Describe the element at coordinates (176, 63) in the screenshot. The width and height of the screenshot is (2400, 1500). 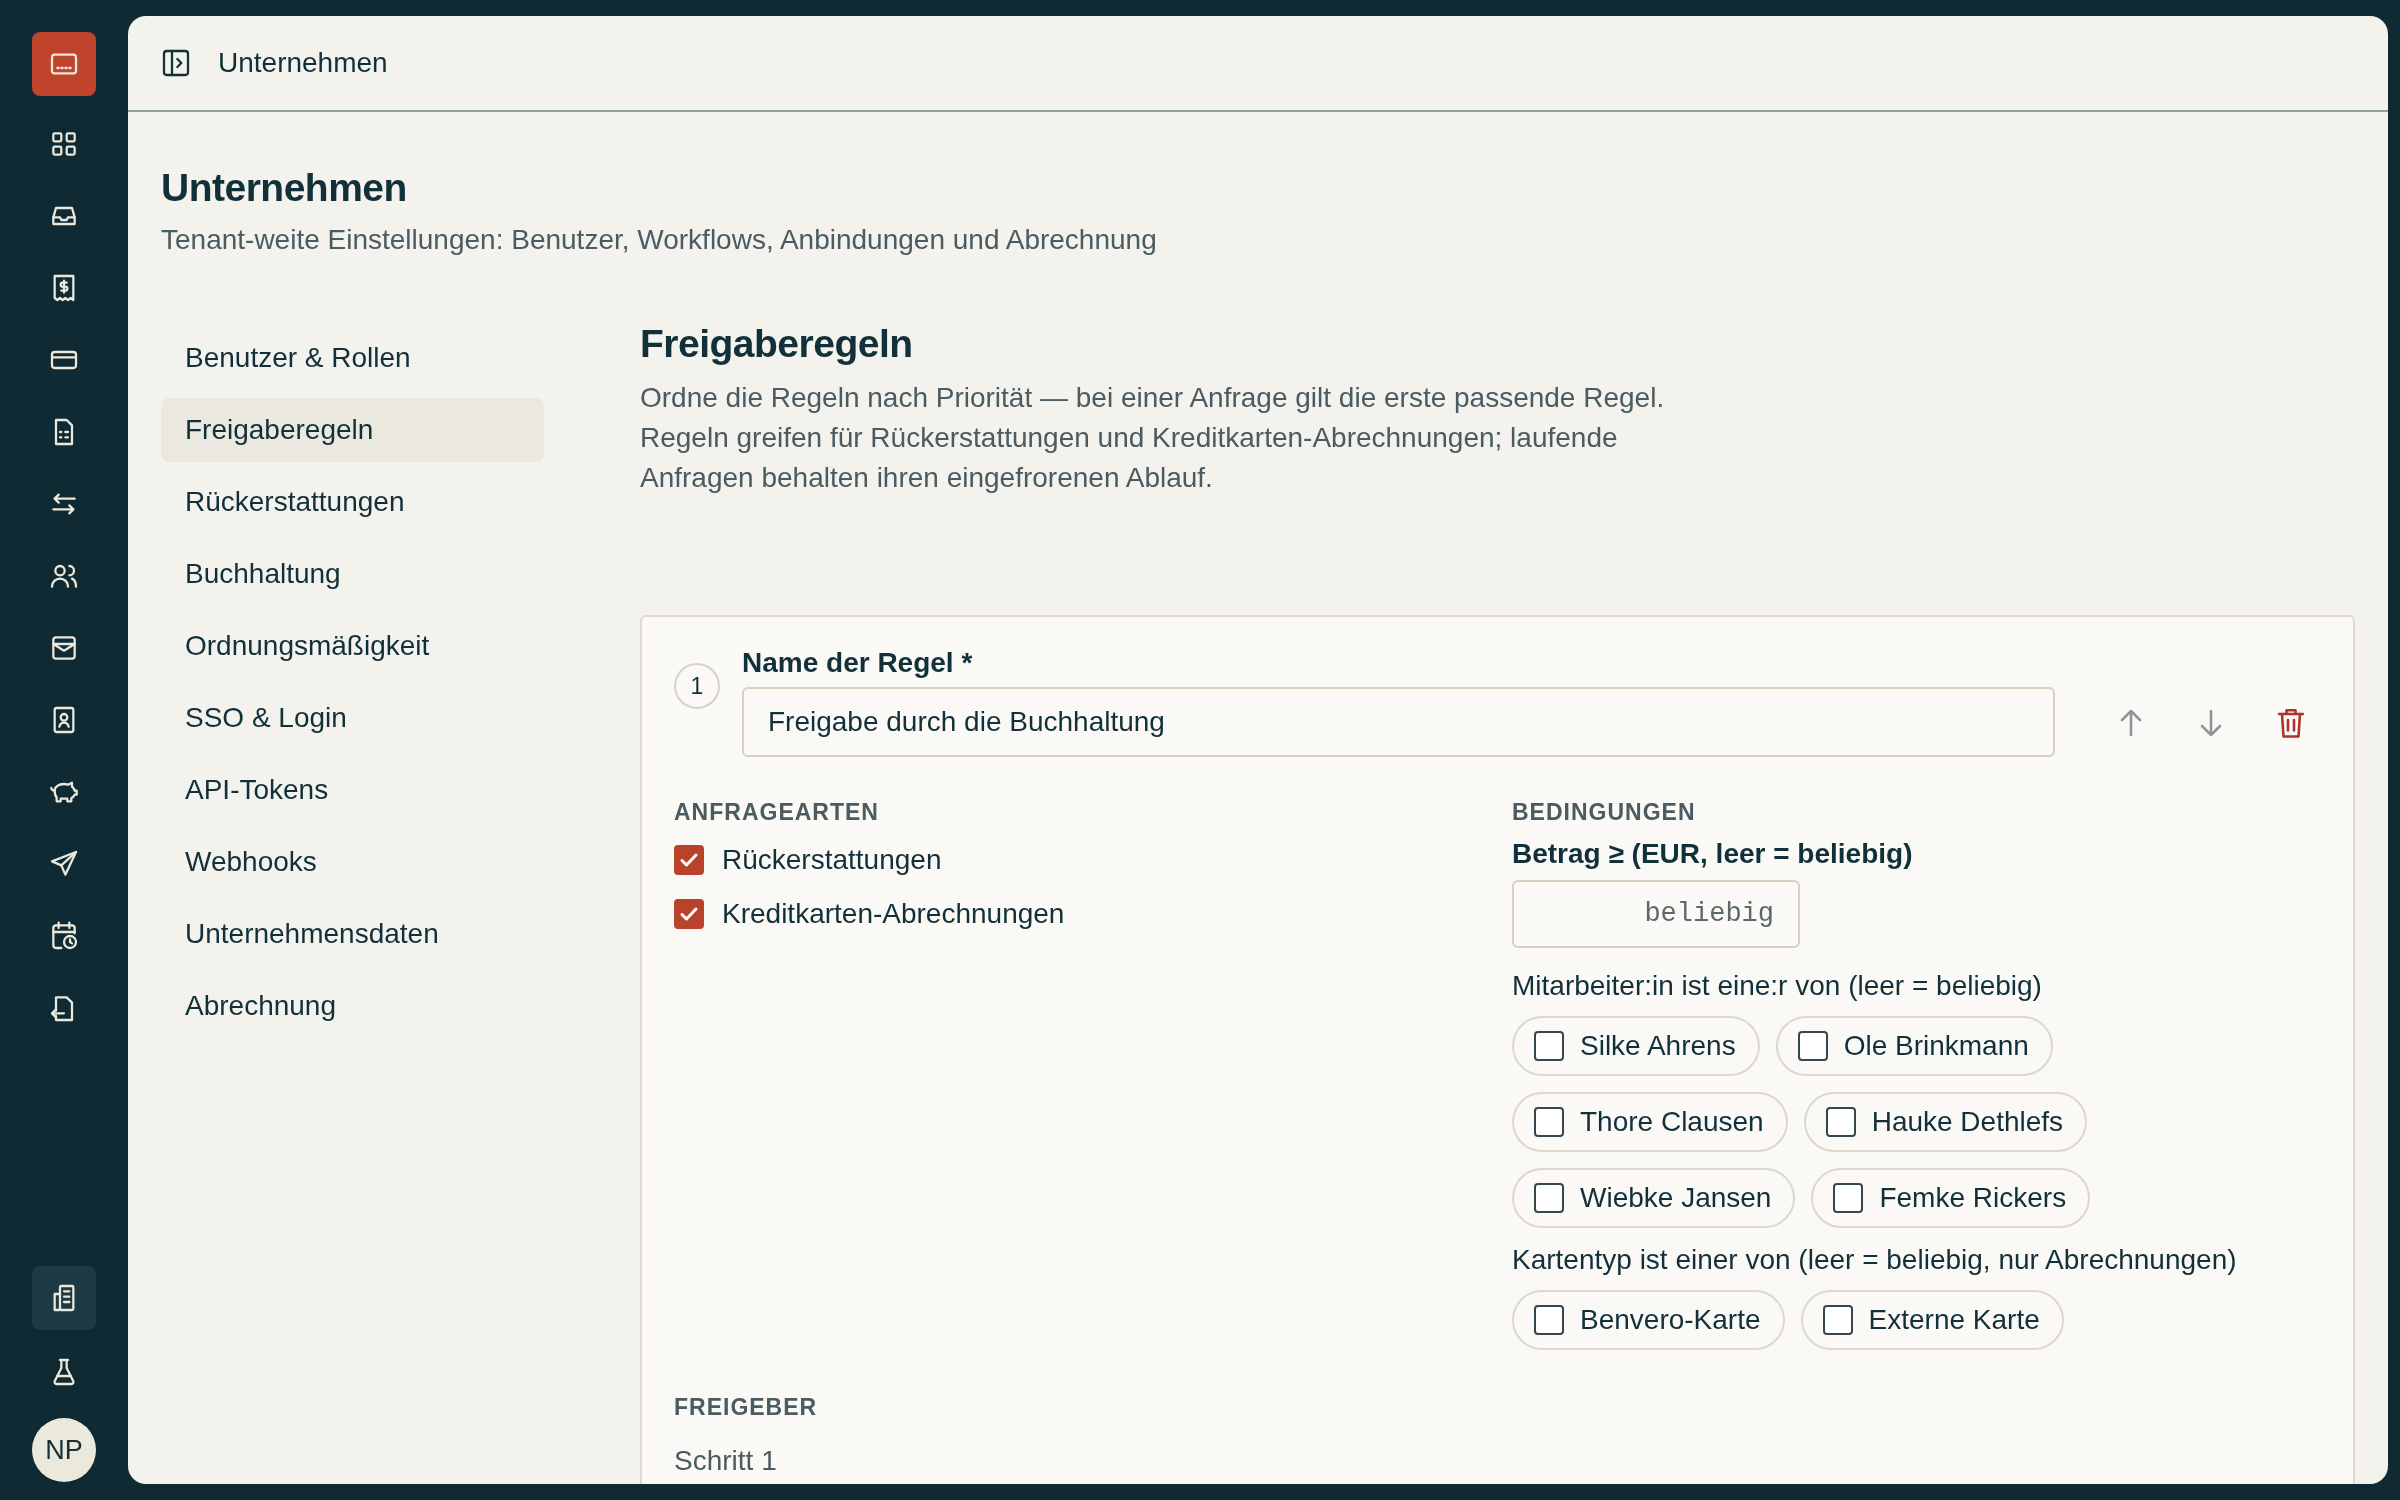
I see `sidebar-toggle-icon` at that location.